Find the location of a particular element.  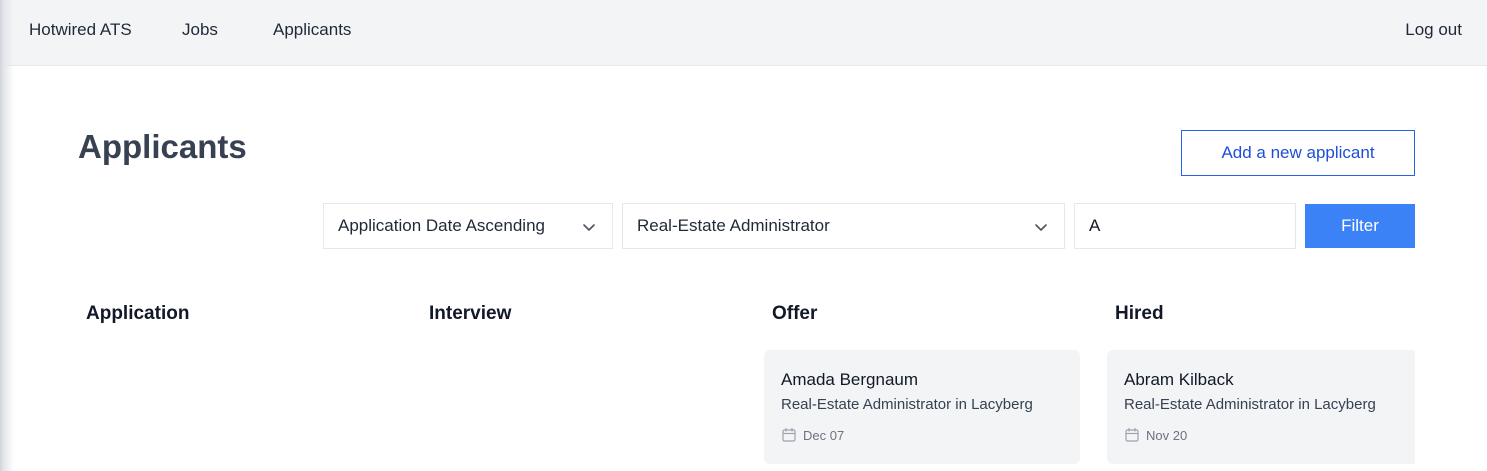

add-applicant-button: Add a new applicant is located at coordinates (1298, 153).